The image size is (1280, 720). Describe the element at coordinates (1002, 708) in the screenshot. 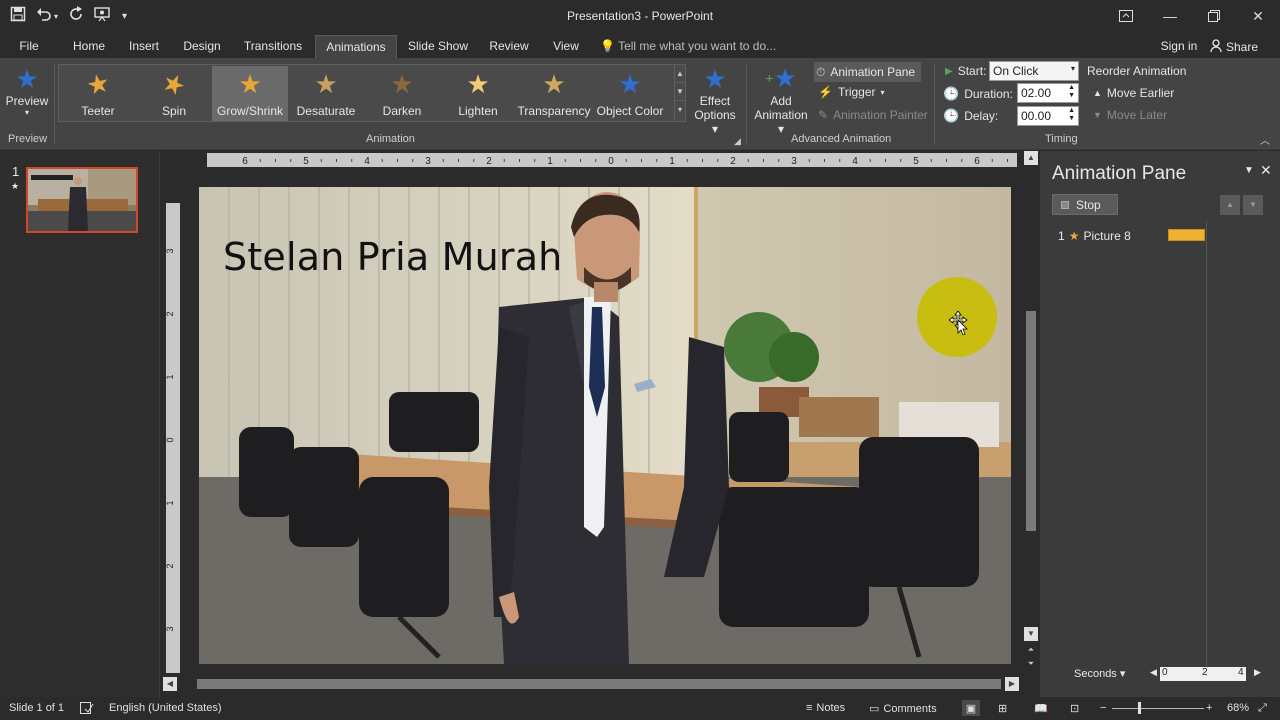

I see `slide-sorter-icon: ⊞` at that location.